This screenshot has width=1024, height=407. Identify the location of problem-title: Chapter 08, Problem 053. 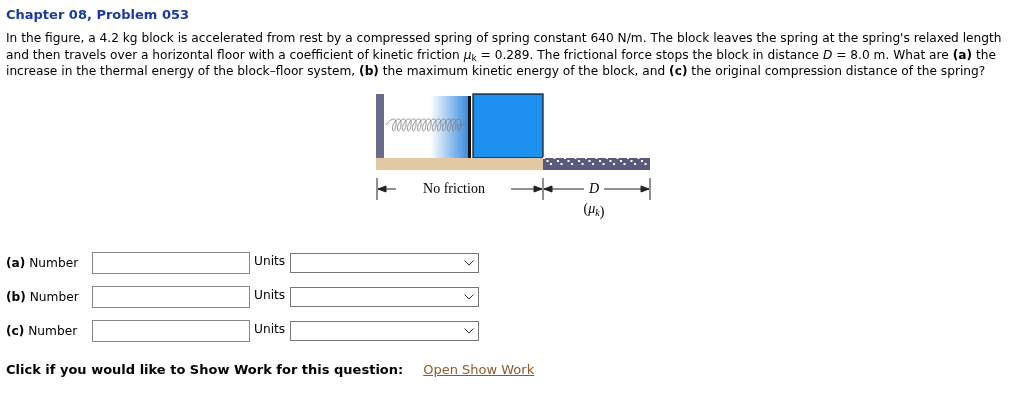
(98, 15).